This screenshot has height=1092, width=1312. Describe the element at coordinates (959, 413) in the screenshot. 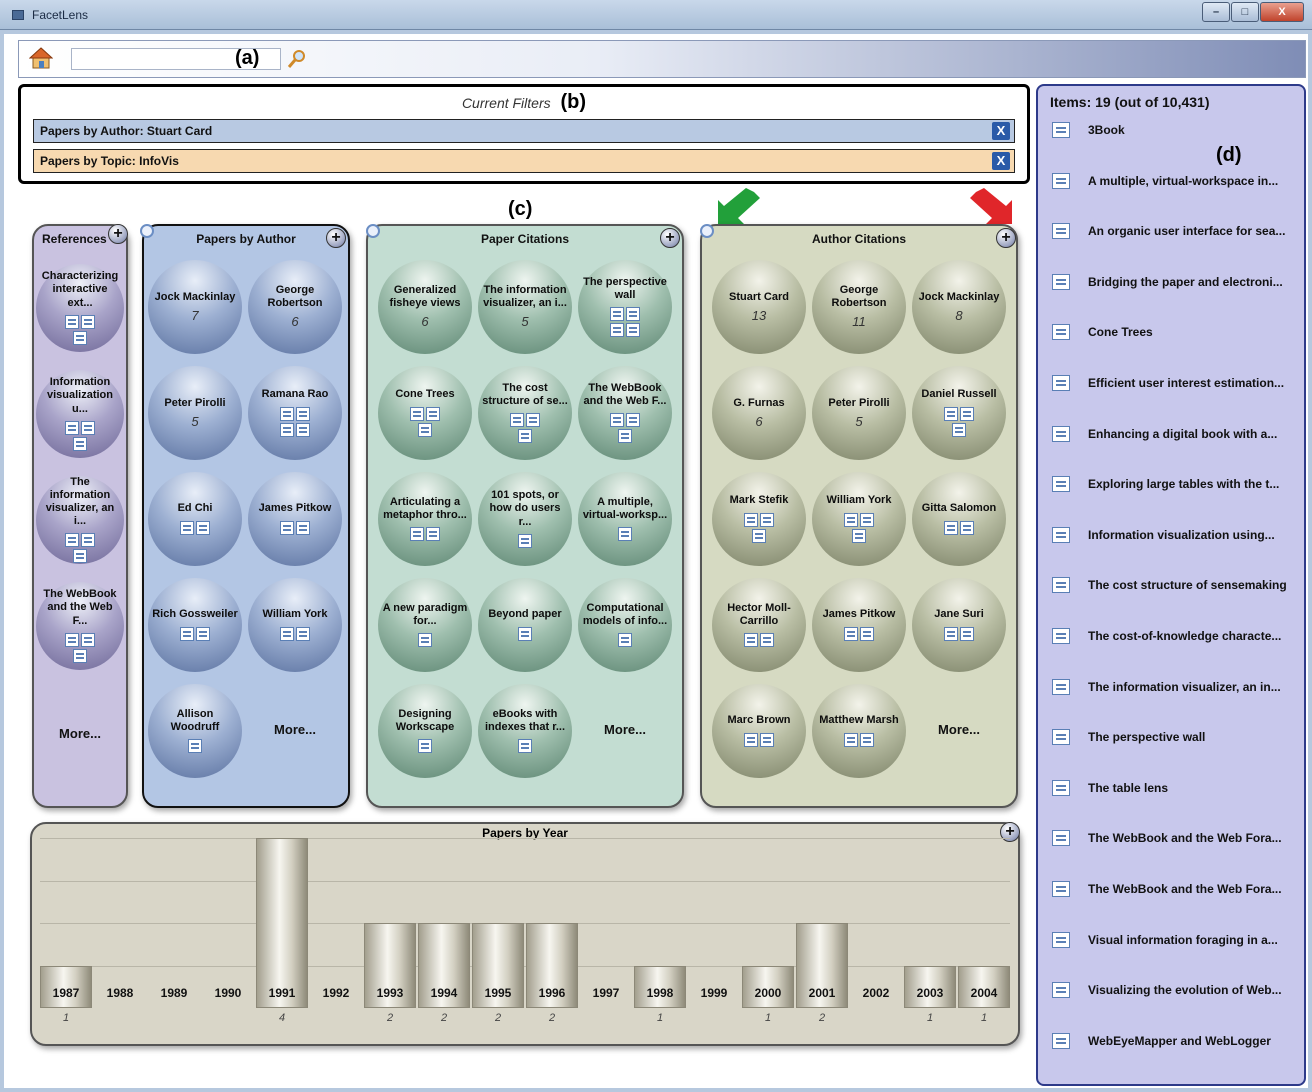

I see `facet-bubble: Daniel Russell` at that location.